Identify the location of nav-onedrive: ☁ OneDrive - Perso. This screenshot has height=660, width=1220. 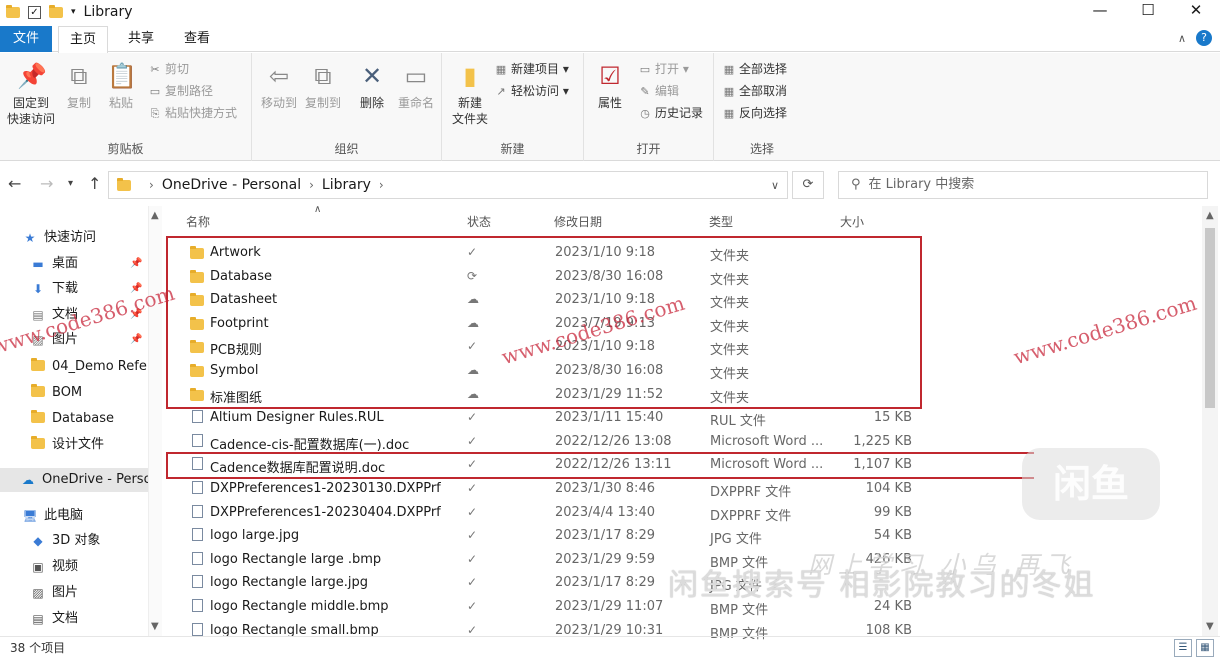
(84, 480).